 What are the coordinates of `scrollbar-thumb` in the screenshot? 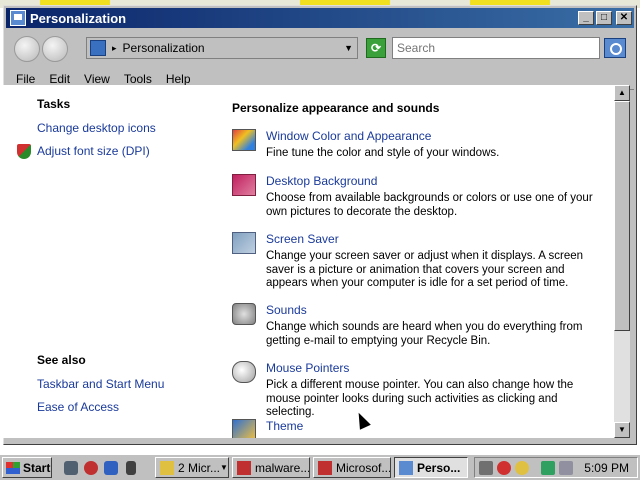 It's located at (622, 216).